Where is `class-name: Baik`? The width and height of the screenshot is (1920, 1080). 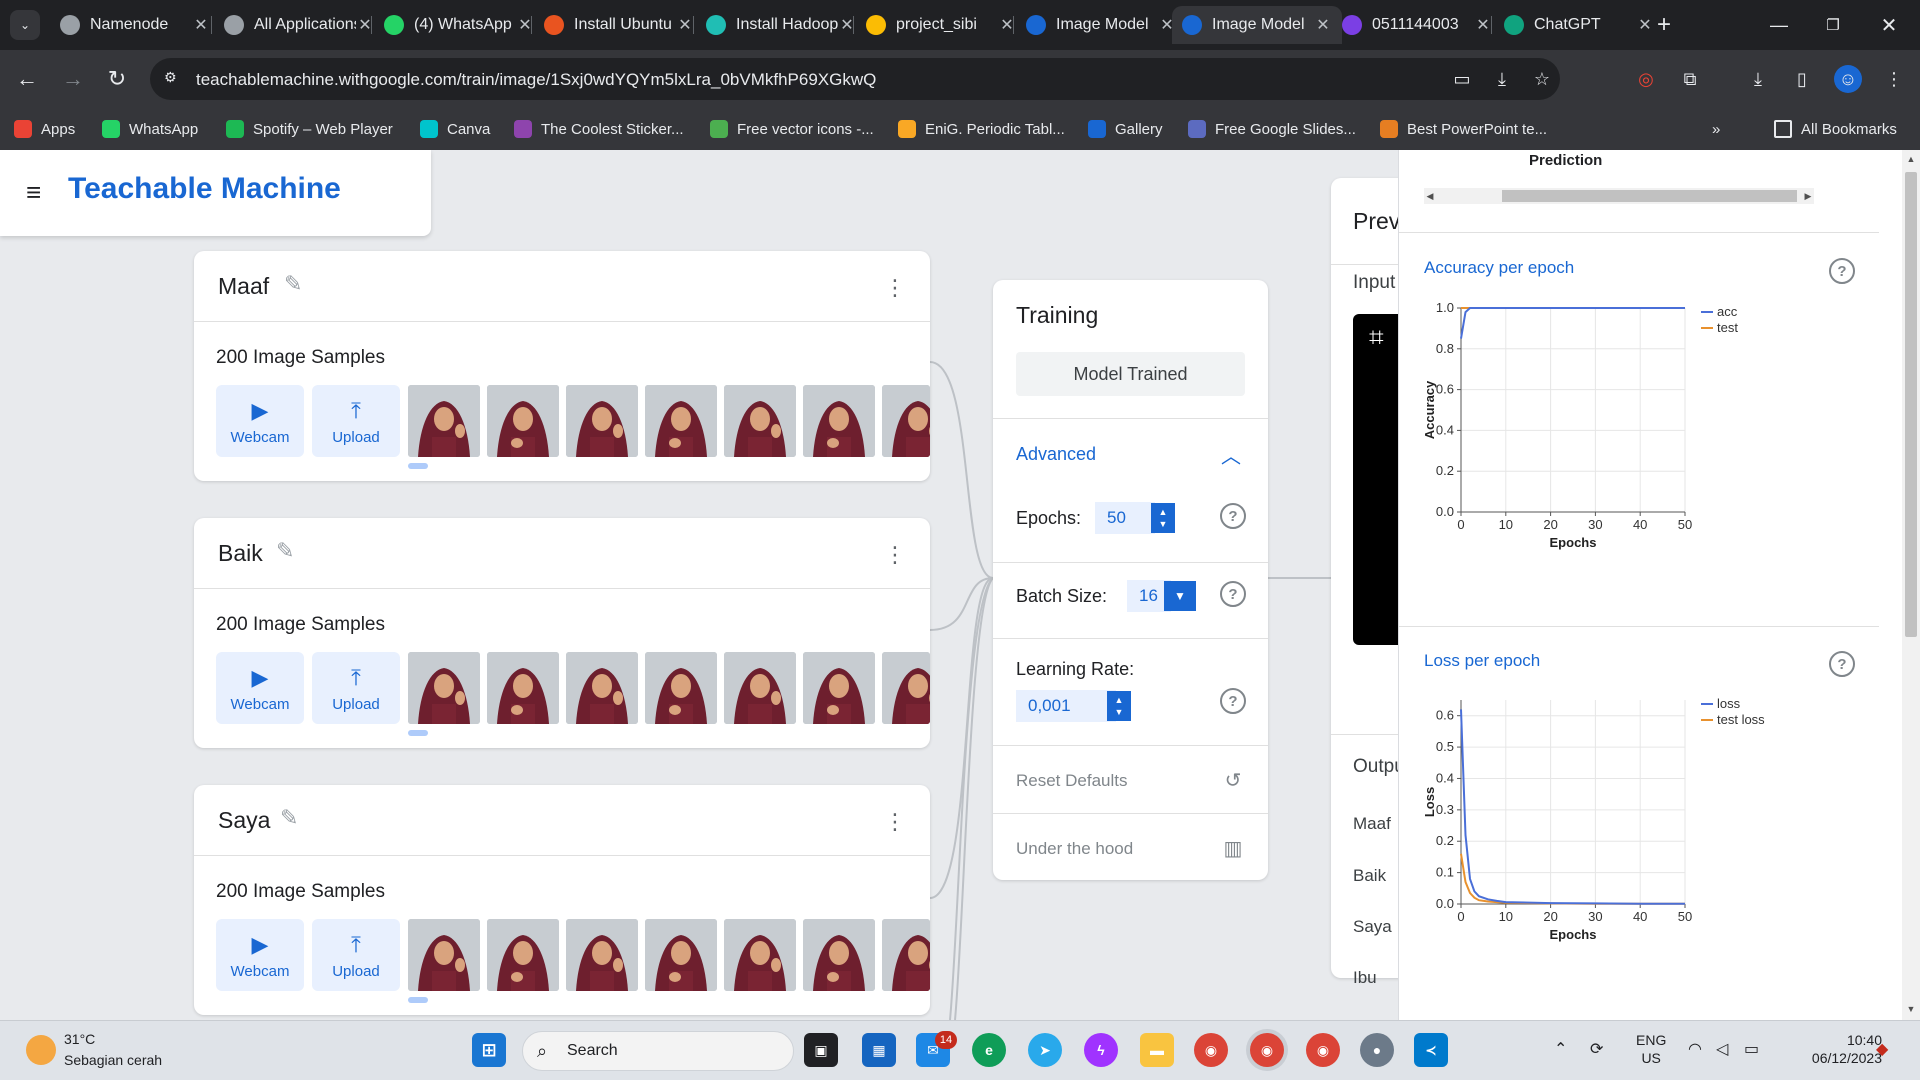 class-name: Baik is located at coordinates (240, 553).